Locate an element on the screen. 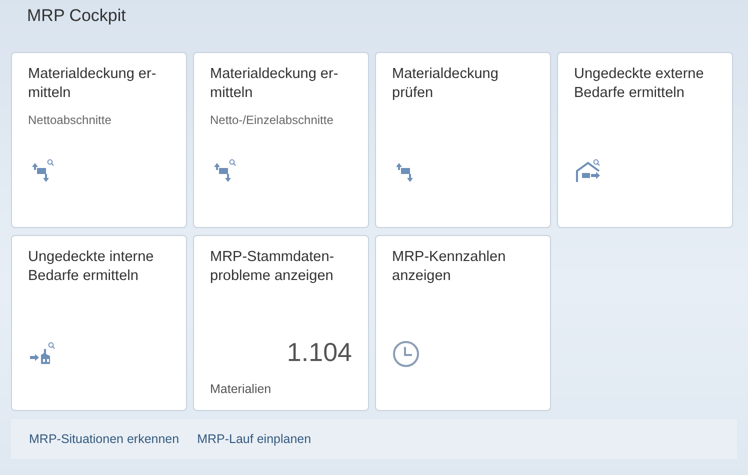 This screenshot has height=475, width=748. tile-title: Ungedeckte interne Bedarfe ermitteln is located at coordinates (91, 267).